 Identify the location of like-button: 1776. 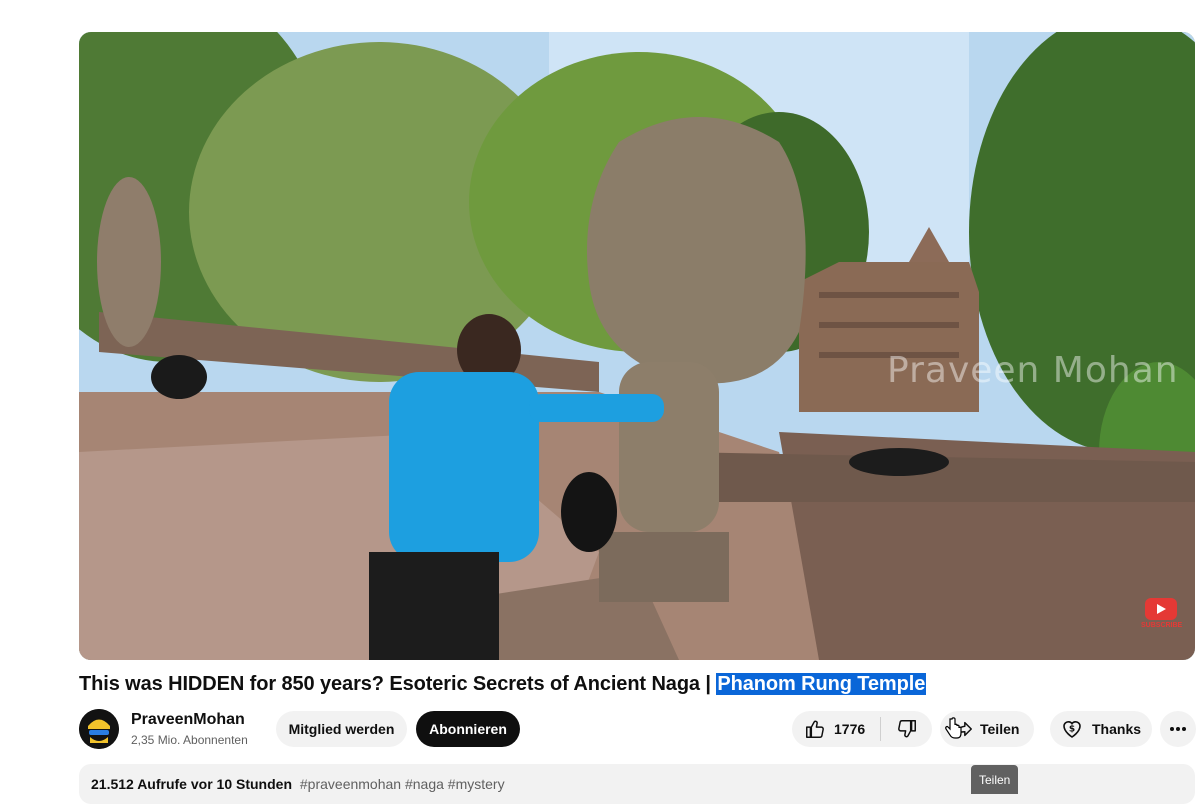
(836, 729).